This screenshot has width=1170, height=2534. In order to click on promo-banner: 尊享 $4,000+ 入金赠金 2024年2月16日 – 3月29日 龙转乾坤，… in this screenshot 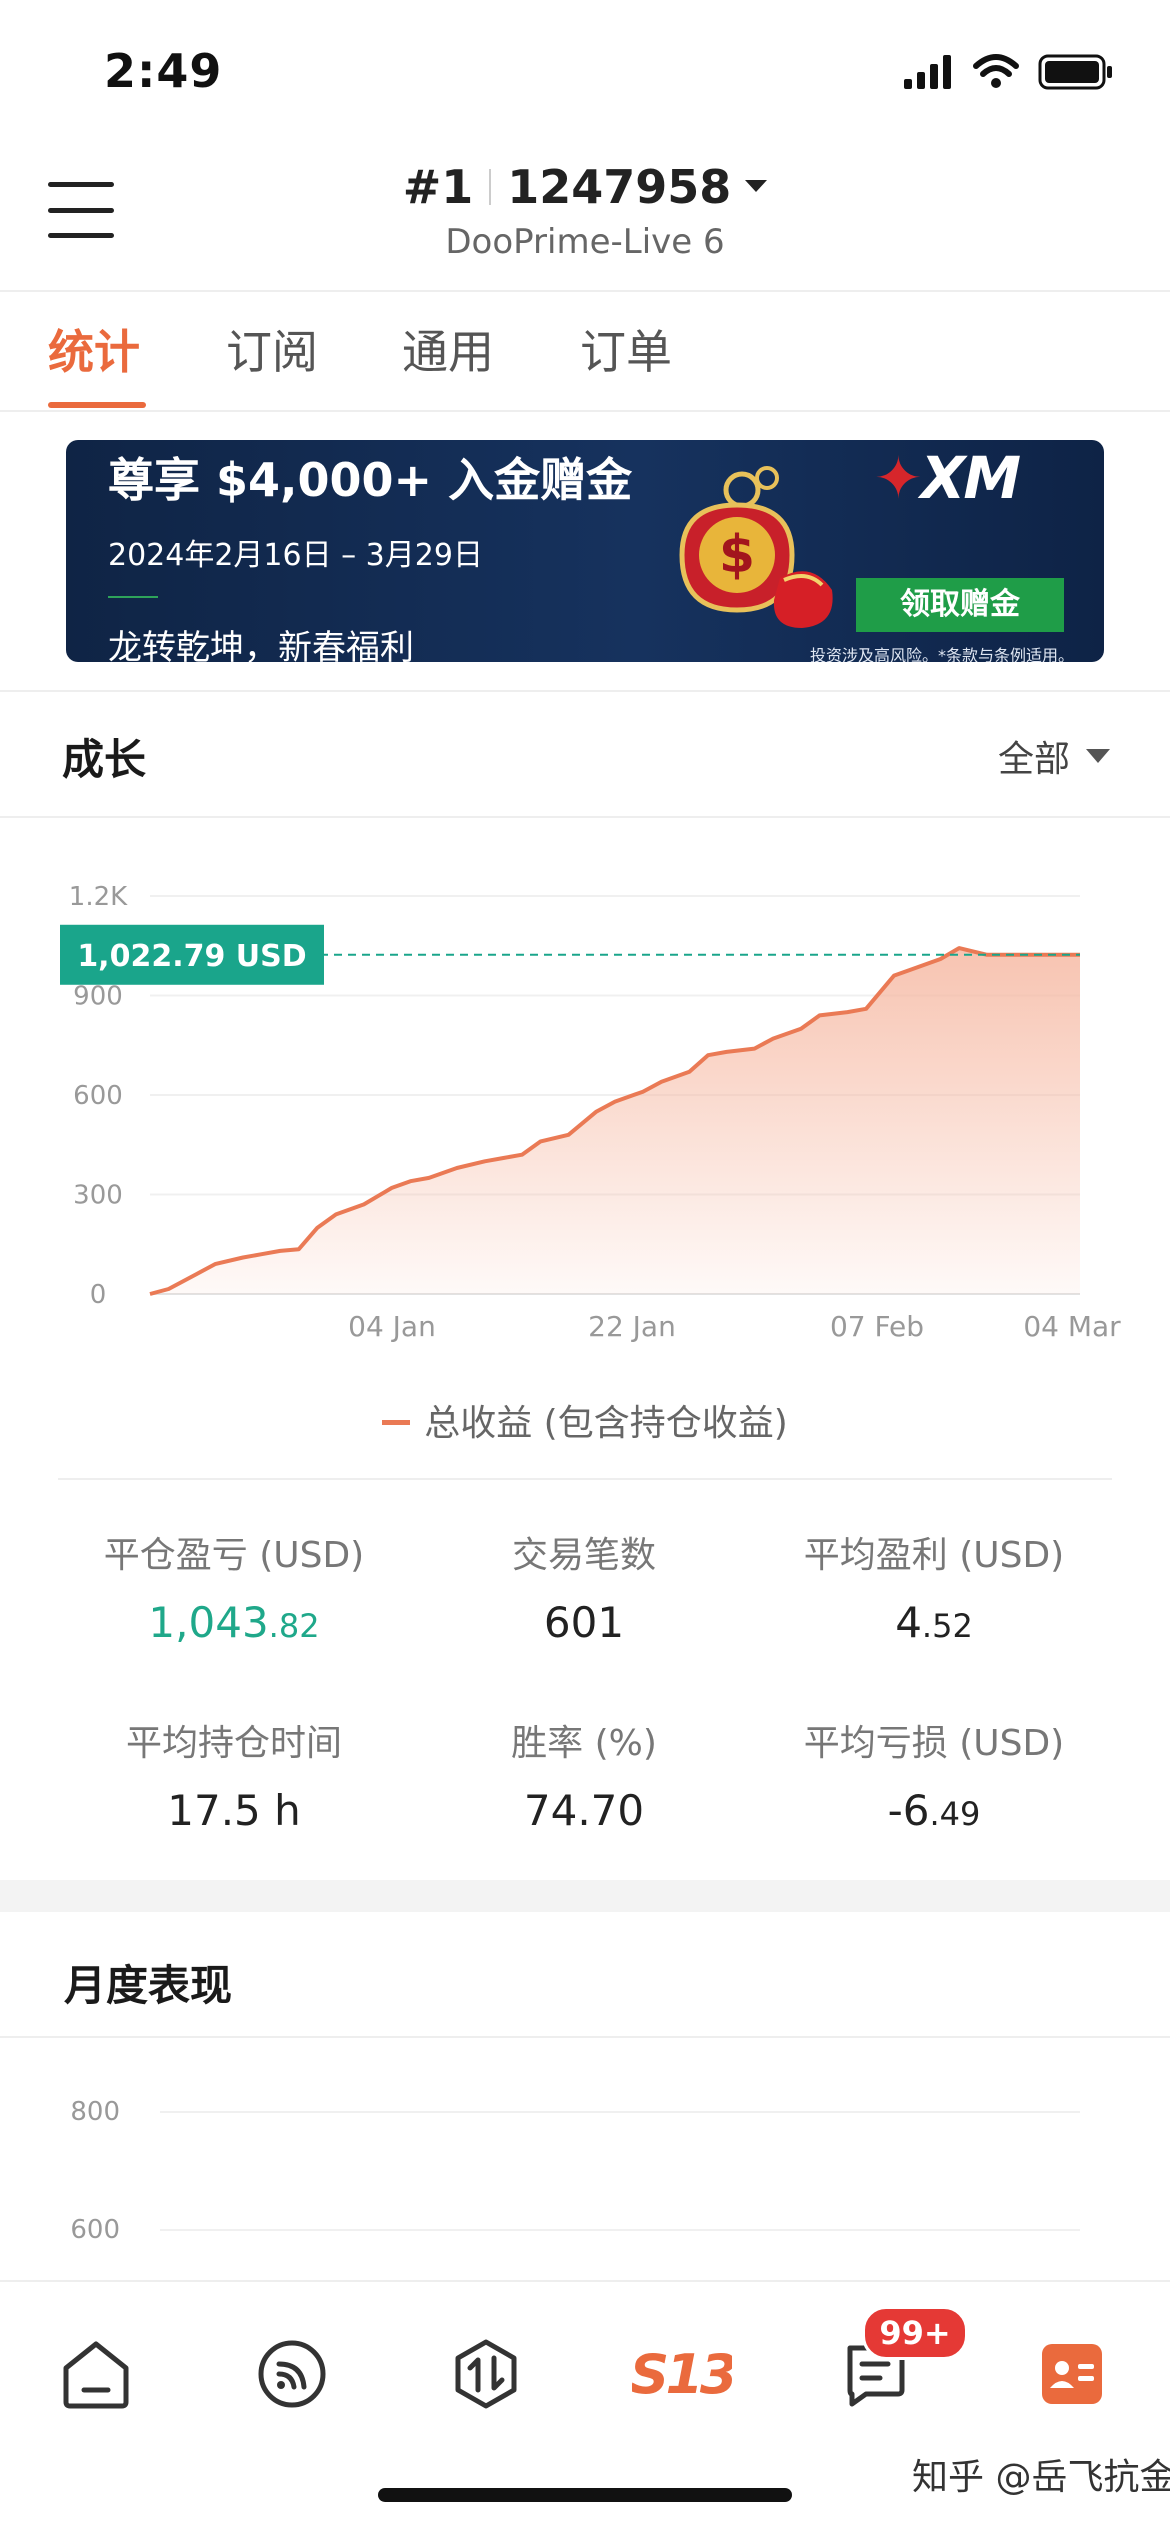, I will do `click(585, 551)`.